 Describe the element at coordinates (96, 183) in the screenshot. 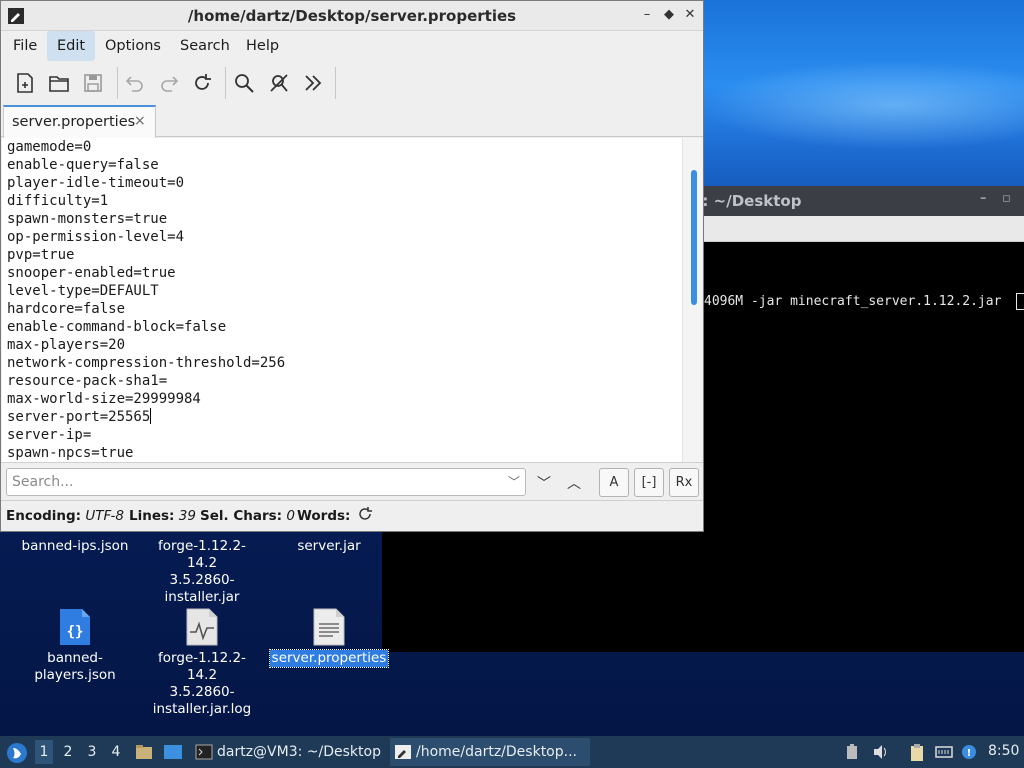

I see `code-line-text: player-idle-timeout=0` at that location.